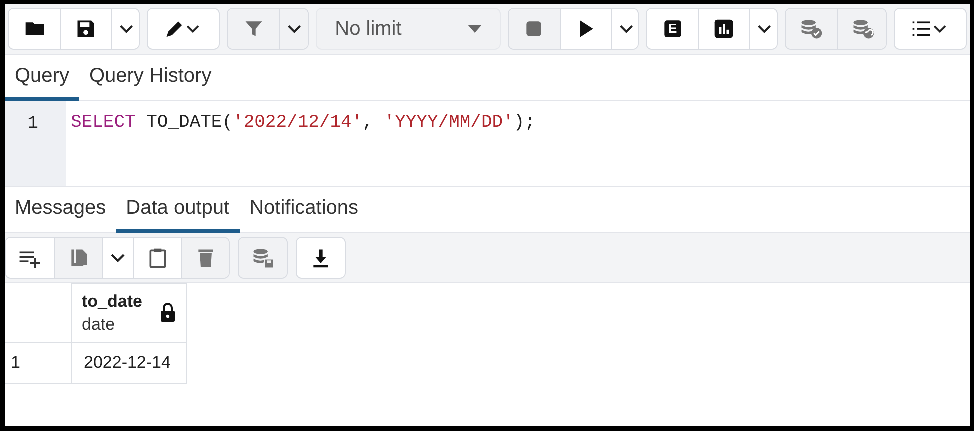 This screenshot has width=974, height=431. Describe the element at coordinates (38, 363) in the screenshot. I see `row-number: 1` at that location.